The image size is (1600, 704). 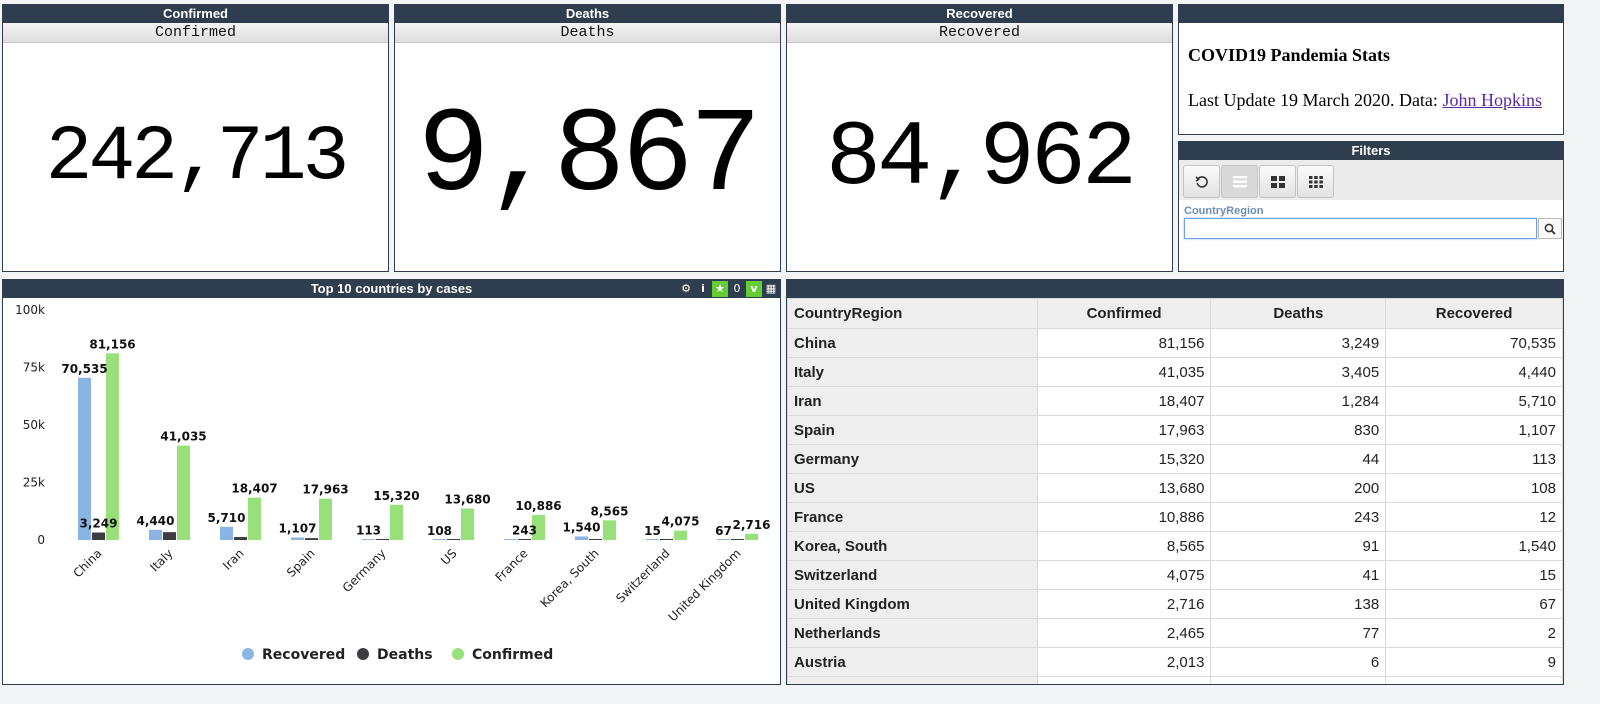 I want to click on chart-toolbar: ⚙ i ★ 0 v ▦, so click(x=728, y=289).